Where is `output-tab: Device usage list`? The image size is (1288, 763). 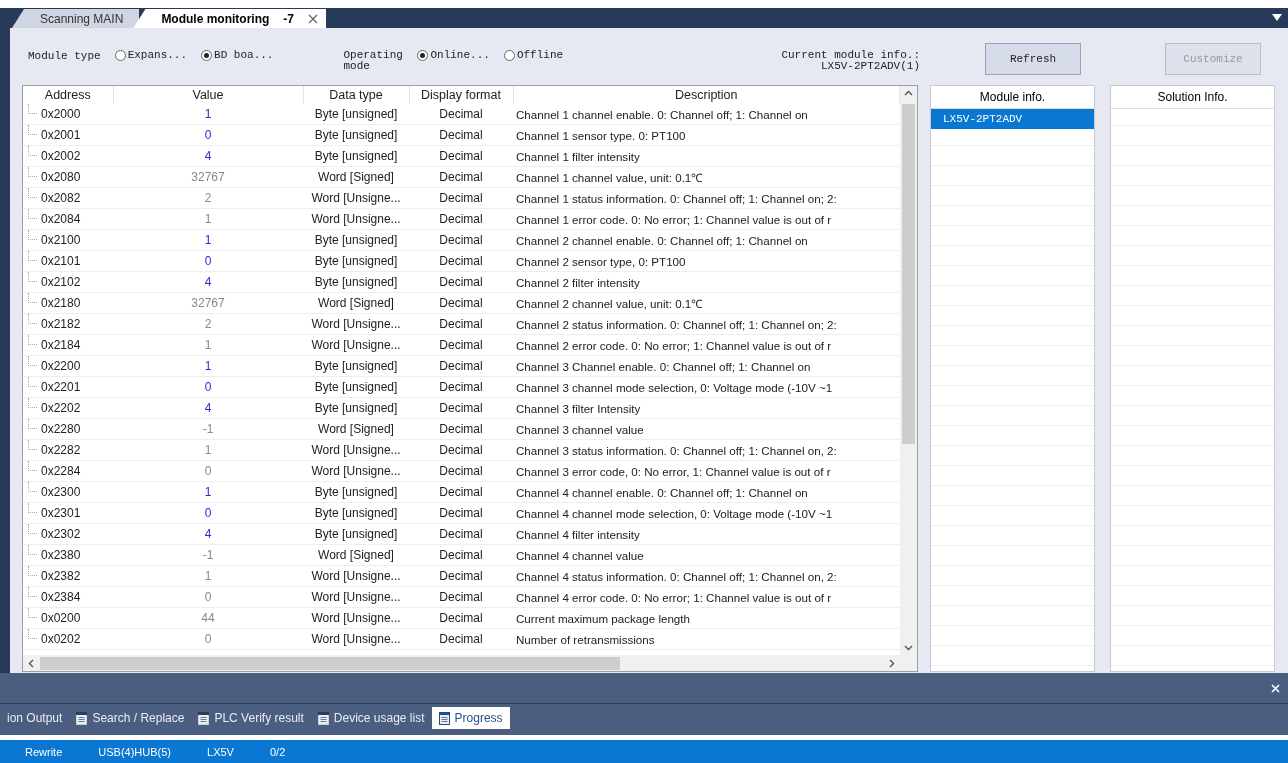 output-tab: Device usage list is located at coordinates (371, 718).